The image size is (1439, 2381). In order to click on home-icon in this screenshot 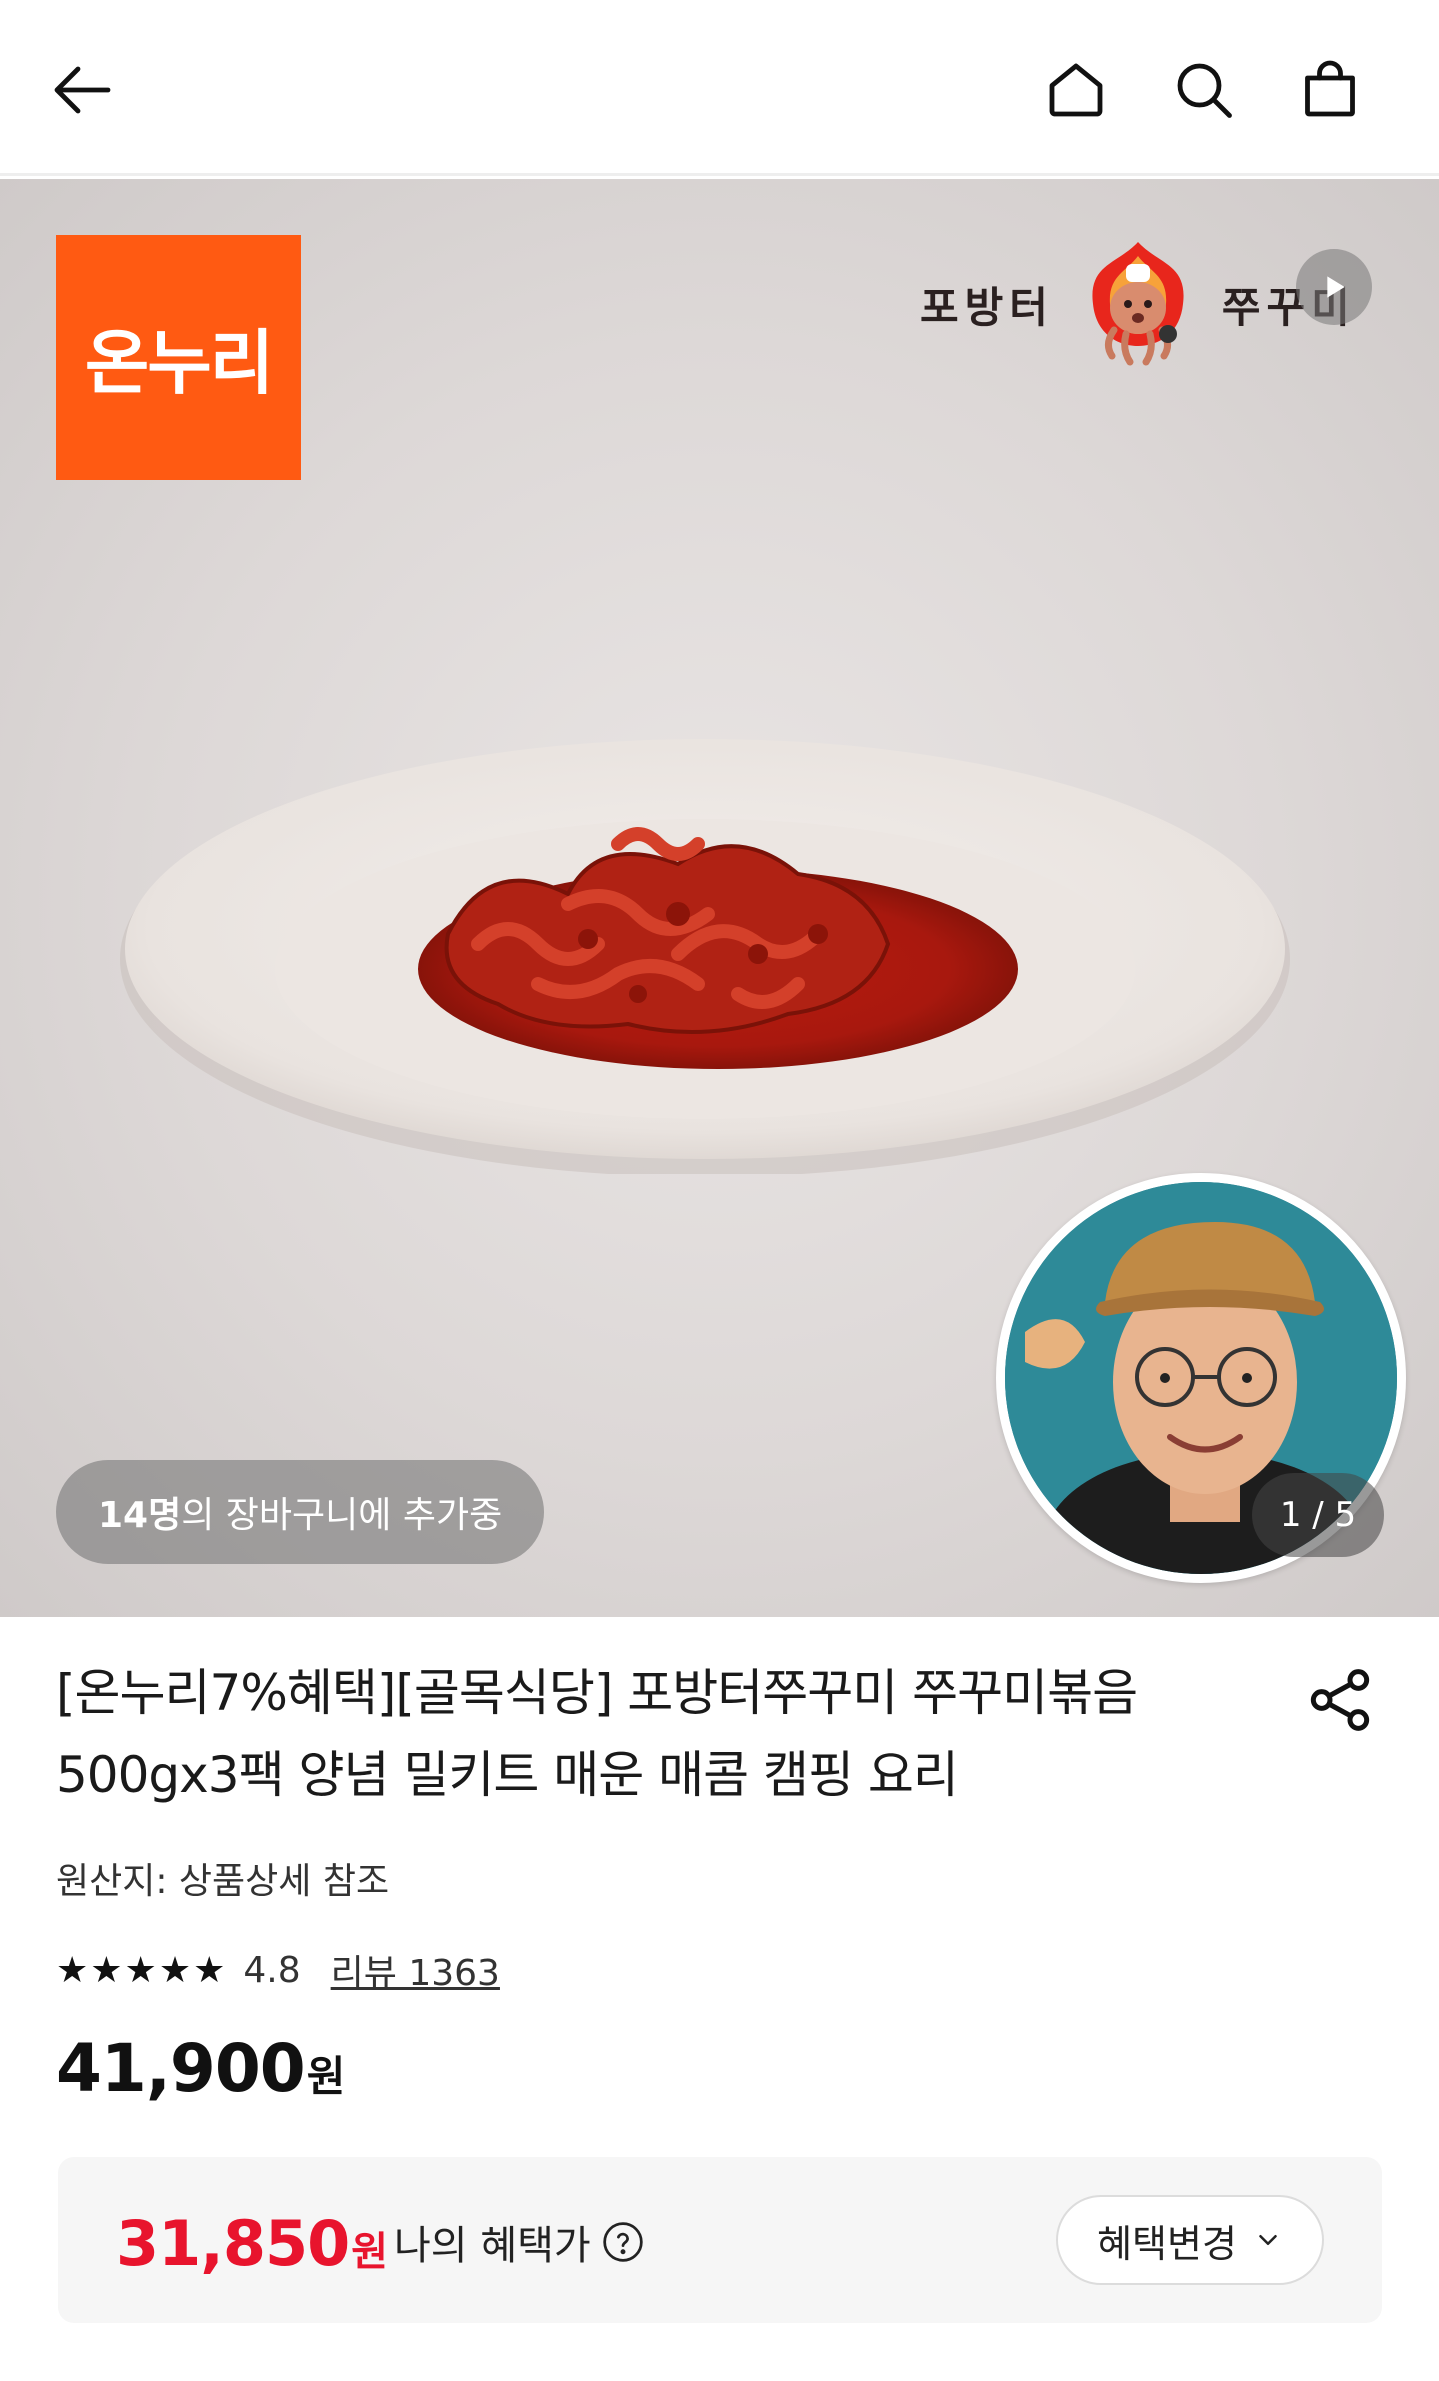, I will do `click(1076, 90)`.